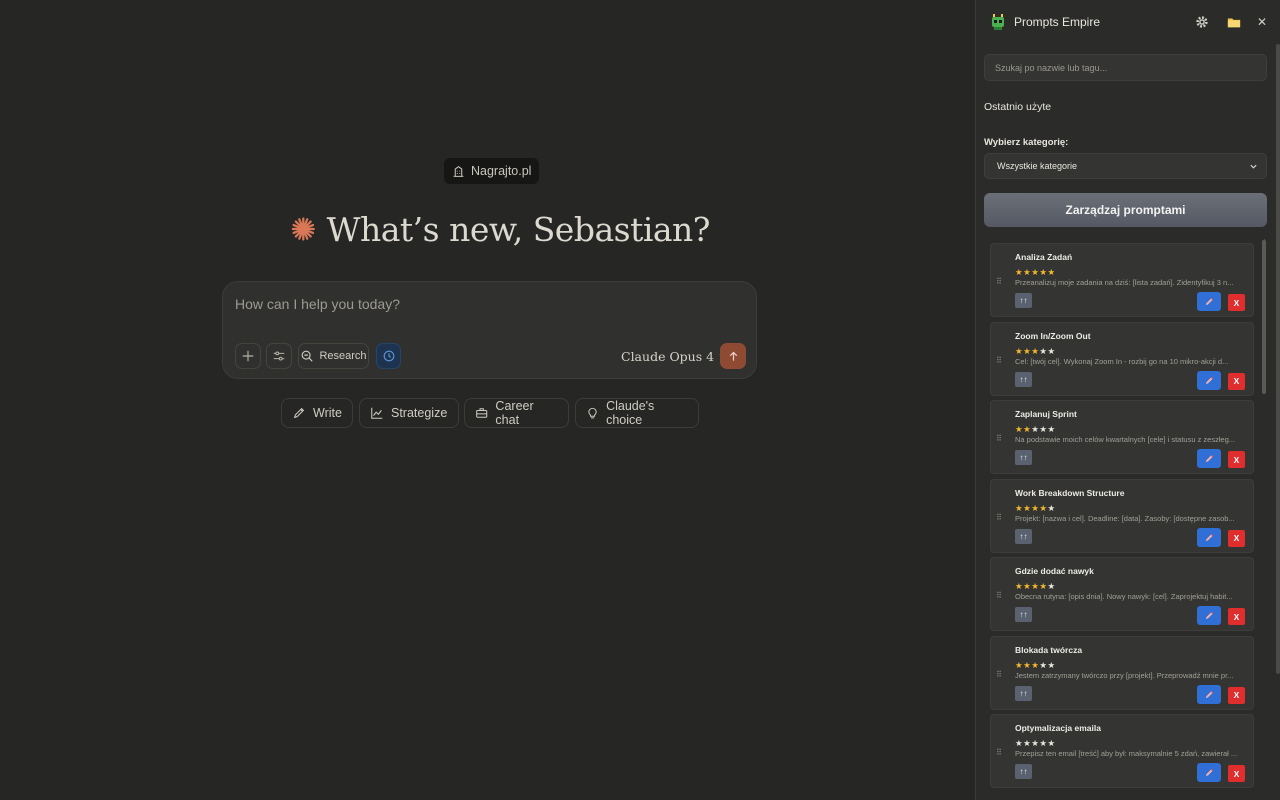 This screenshot has height=800, width=1280. I want to click on settings-gear-icon, so click(1202, 22).